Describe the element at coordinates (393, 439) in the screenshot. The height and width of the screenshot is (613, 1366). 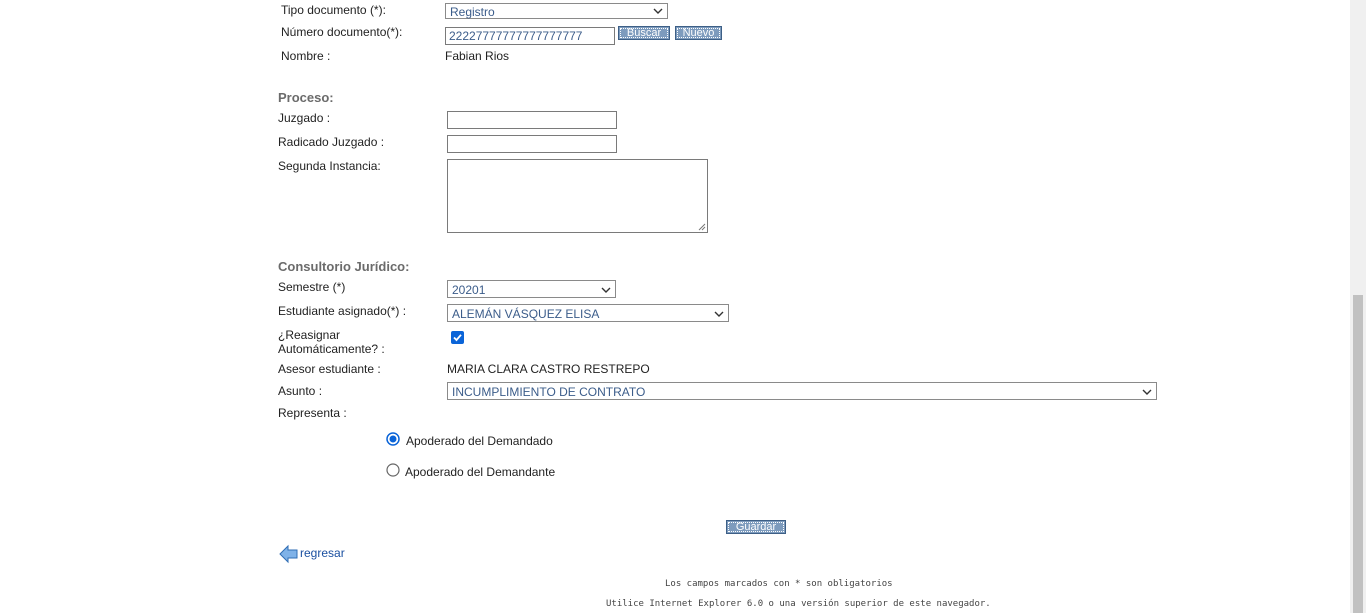
I see `radio-demandado` at that location.